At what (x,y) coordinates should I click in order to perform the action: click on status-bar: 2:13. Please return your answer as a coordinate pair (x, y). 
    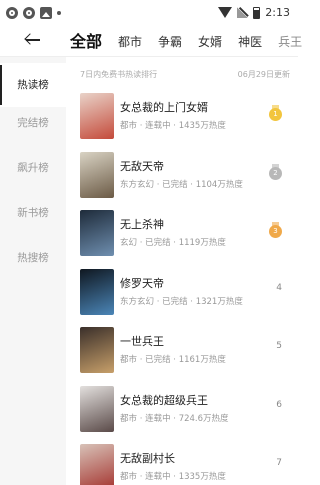
    Looking at the image, I should click on (149, 13).